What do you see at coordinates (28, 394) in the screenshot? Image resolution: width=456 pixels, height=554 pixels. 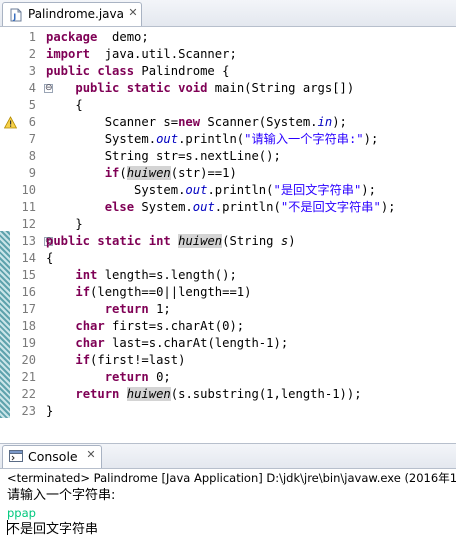 I see `line-number: 22` at bounding box center [28, 394].